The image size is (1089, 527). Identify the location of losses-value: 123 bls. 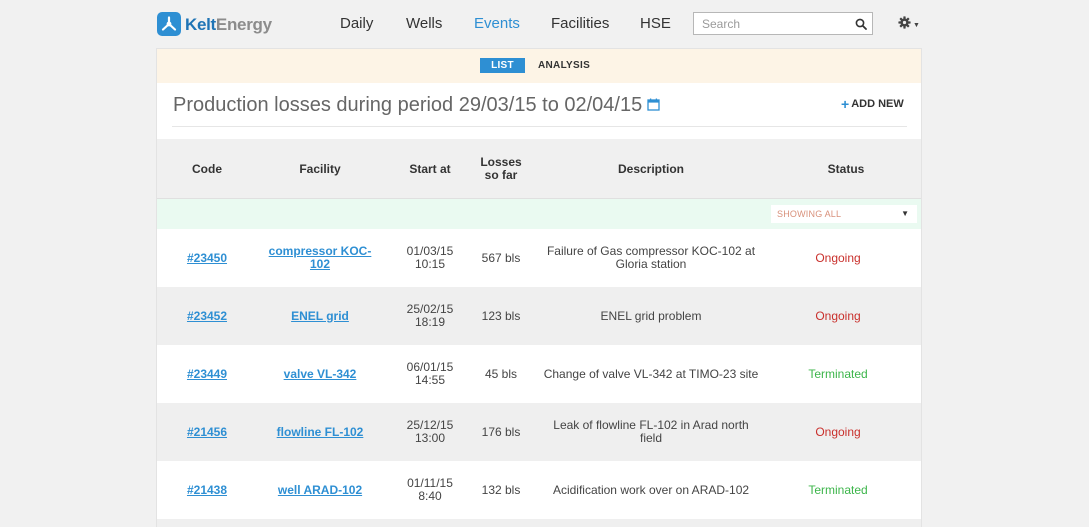
(501, 315).